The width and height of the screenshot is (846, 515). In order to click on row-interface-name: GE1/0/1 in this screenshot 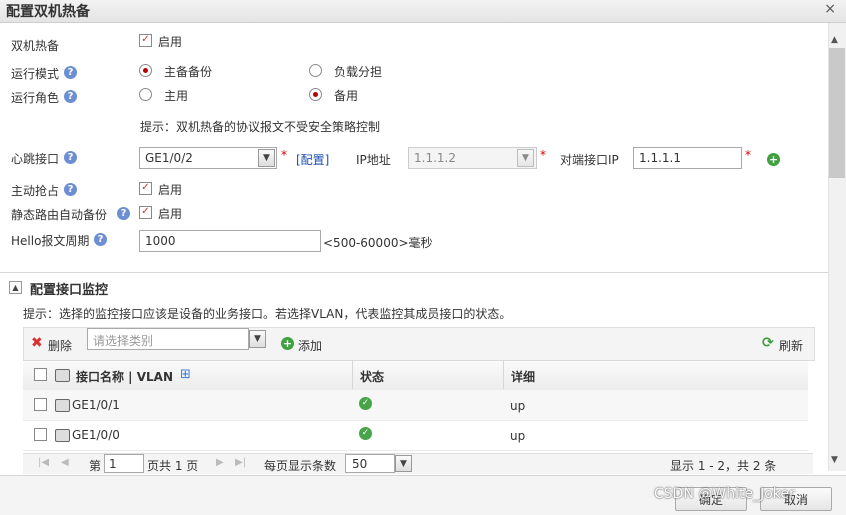, I will do `click(96, 405)`.